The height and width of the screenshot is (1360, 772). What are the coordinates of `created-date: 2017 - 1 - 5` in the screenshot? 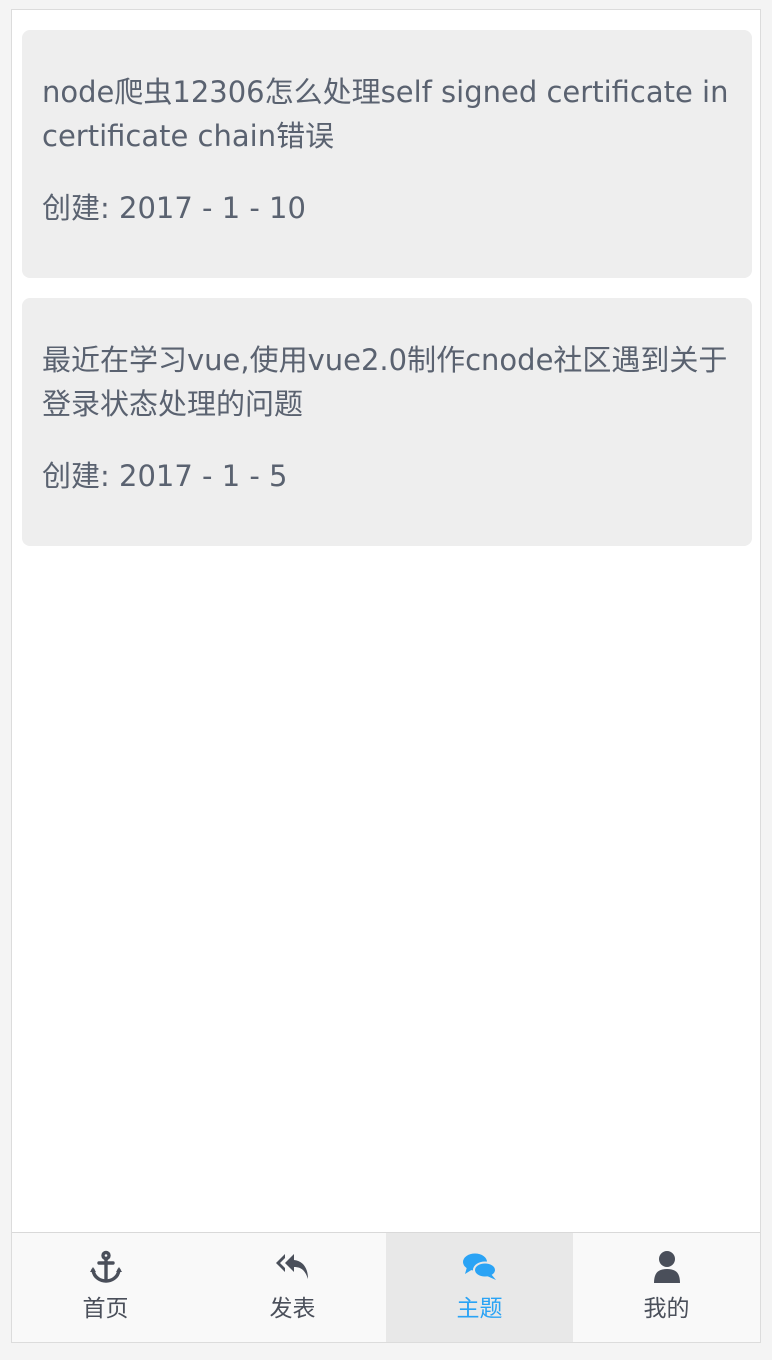 It's located at (203, 476).